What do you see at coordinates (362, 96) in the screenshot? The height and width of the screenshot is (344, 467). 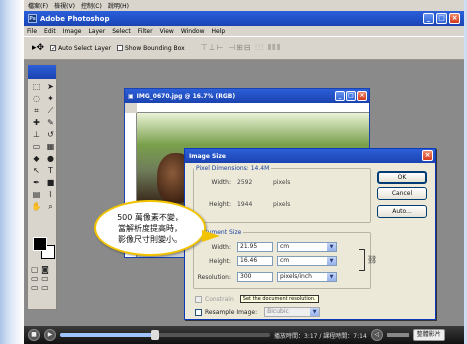 I see `doc-close-icon: ×` at bounding box center [362, 96].